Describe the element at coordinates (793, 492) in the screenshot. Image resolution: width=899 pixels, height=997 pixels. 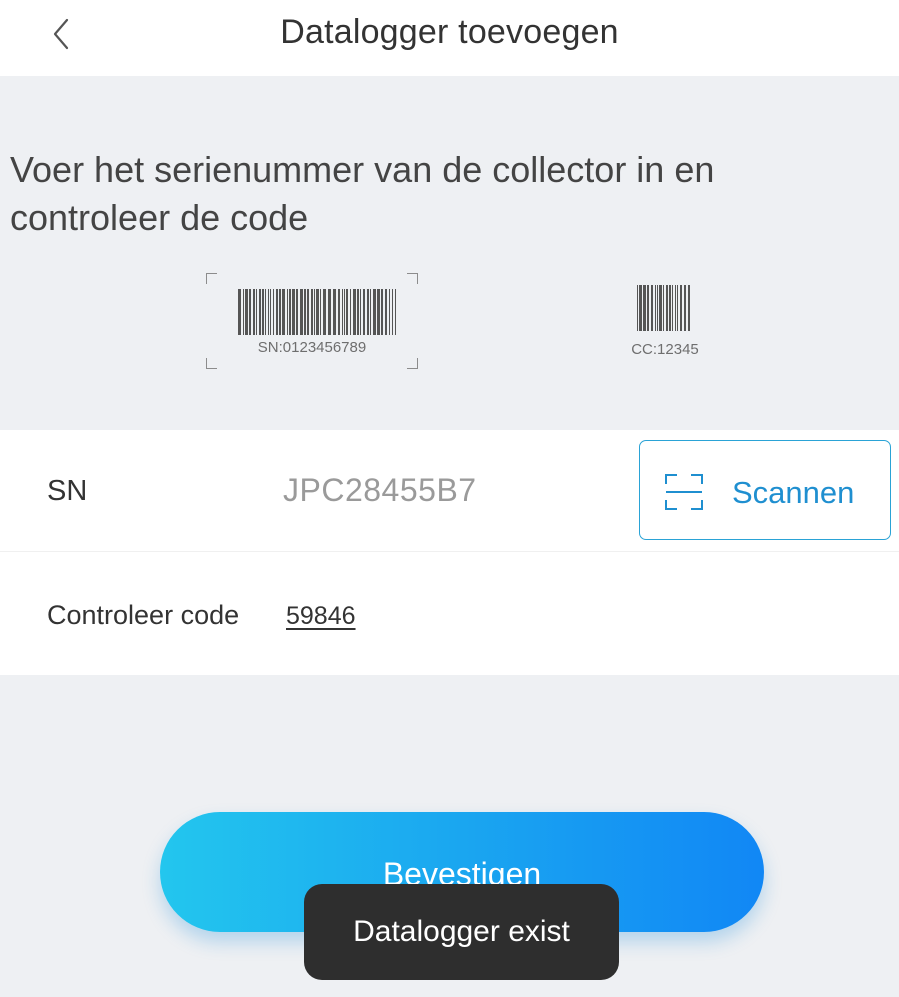
I see `scan-button-label: Scannen` at that location.